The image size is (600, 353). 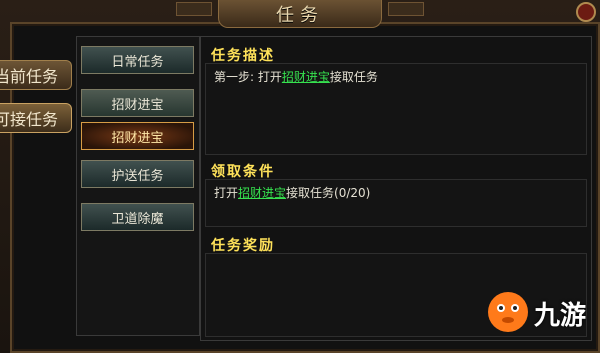 What do you see at coordinates (306, 77) in the screenshot?
I see `description-link: 招财进宝` at bounding box center [306, 77].